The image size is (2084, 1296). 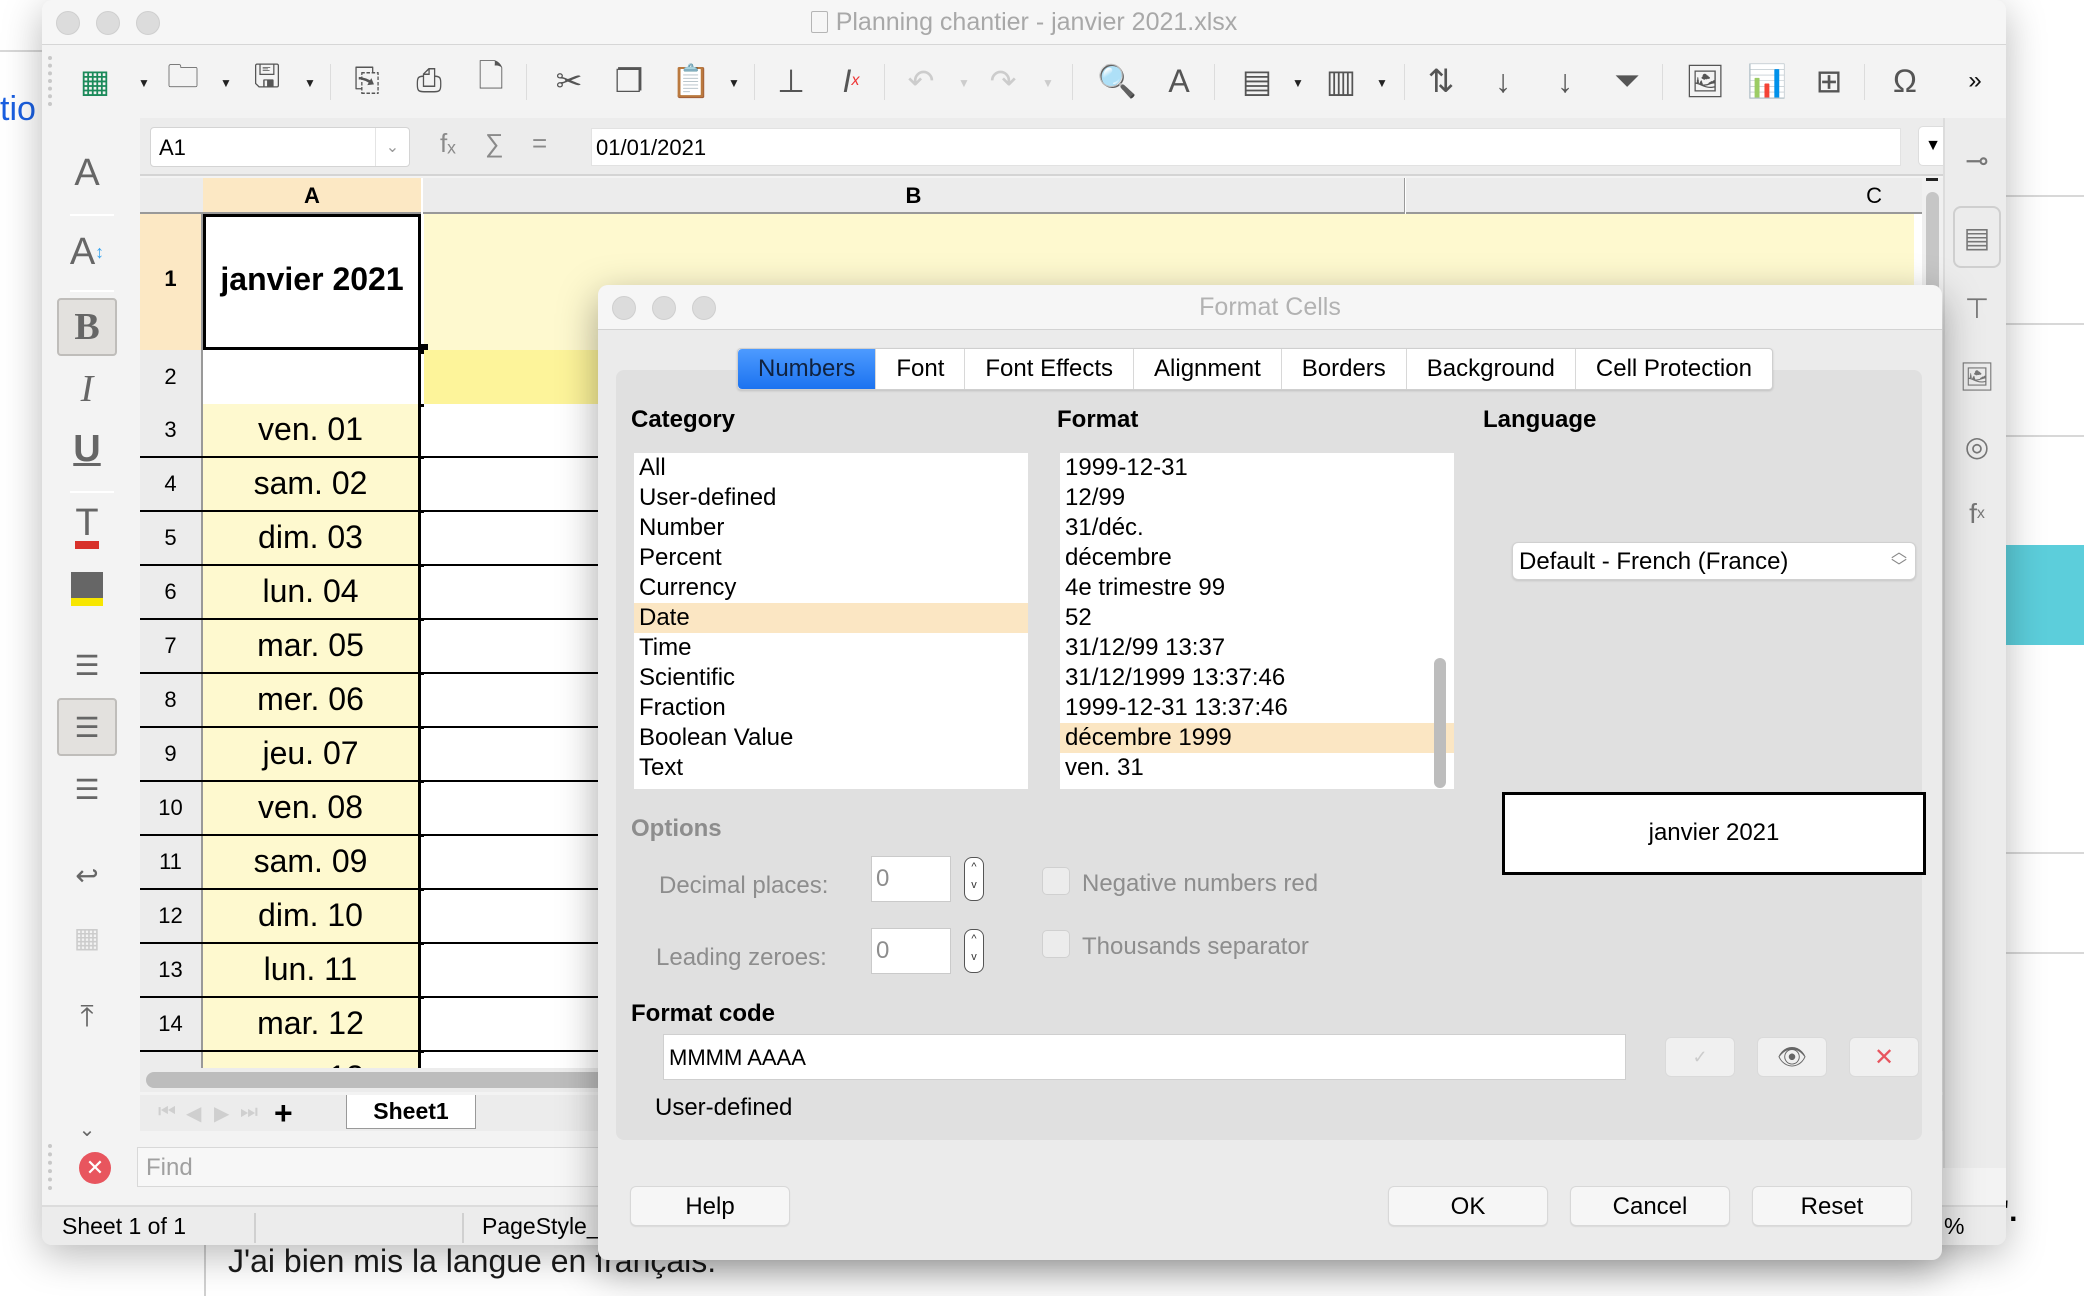 What do you see at coordinates (171, 1060) in the screenshot?
I see `row-header: 15` at bounding box center [171, 1060].